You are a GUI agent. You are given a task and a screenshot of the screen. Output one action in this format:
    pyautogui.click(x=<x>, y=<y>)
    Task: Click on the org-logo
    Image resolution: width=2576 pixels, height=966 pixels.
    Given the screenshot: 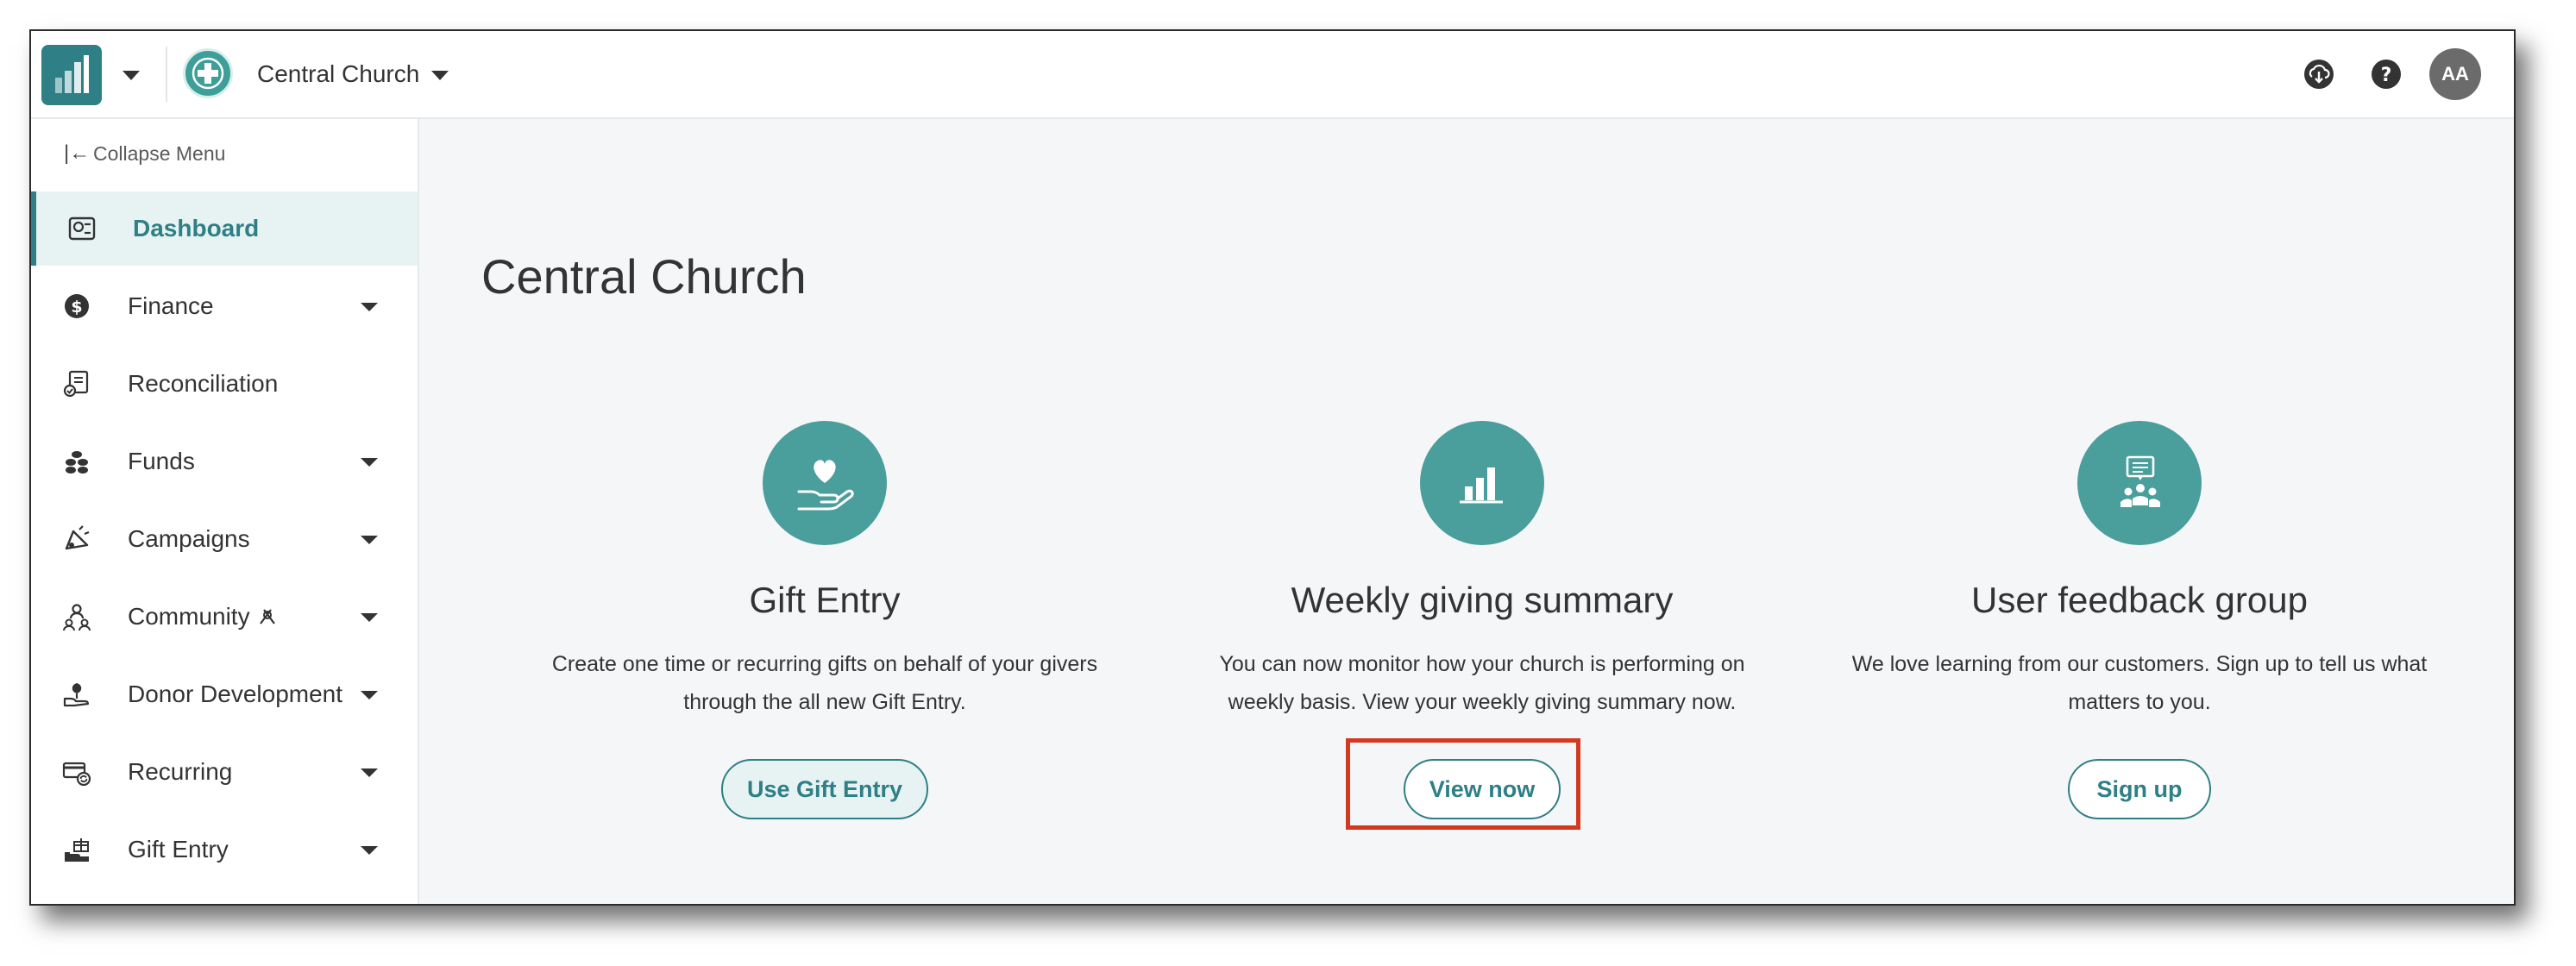 What is the action you would take?
    pyautogui.click(x=208, y=73)
    